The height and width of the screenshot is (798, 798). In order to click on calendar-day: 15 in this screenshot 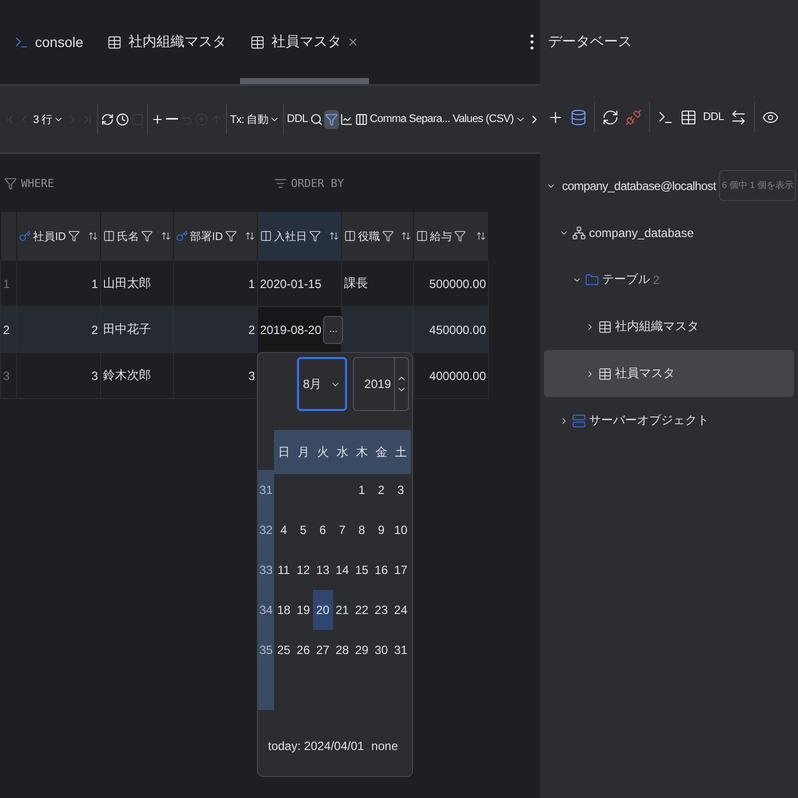, I will do `click(362, 570)`.